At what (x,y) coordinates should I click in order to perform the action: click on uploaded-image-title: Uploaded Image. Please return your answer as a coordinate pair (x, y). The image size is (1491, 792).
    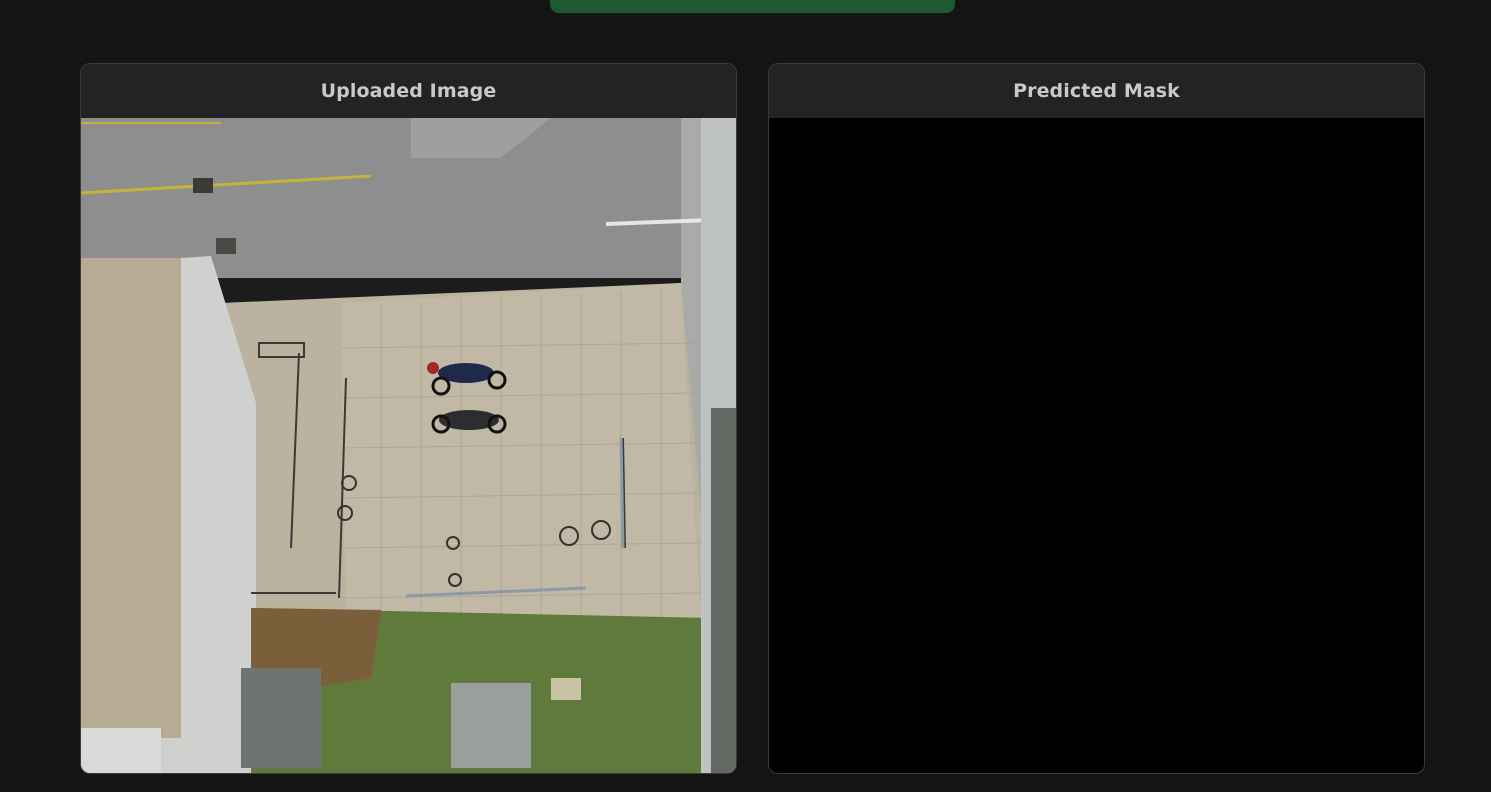
    Looking at the image, I should click on (408, 91).